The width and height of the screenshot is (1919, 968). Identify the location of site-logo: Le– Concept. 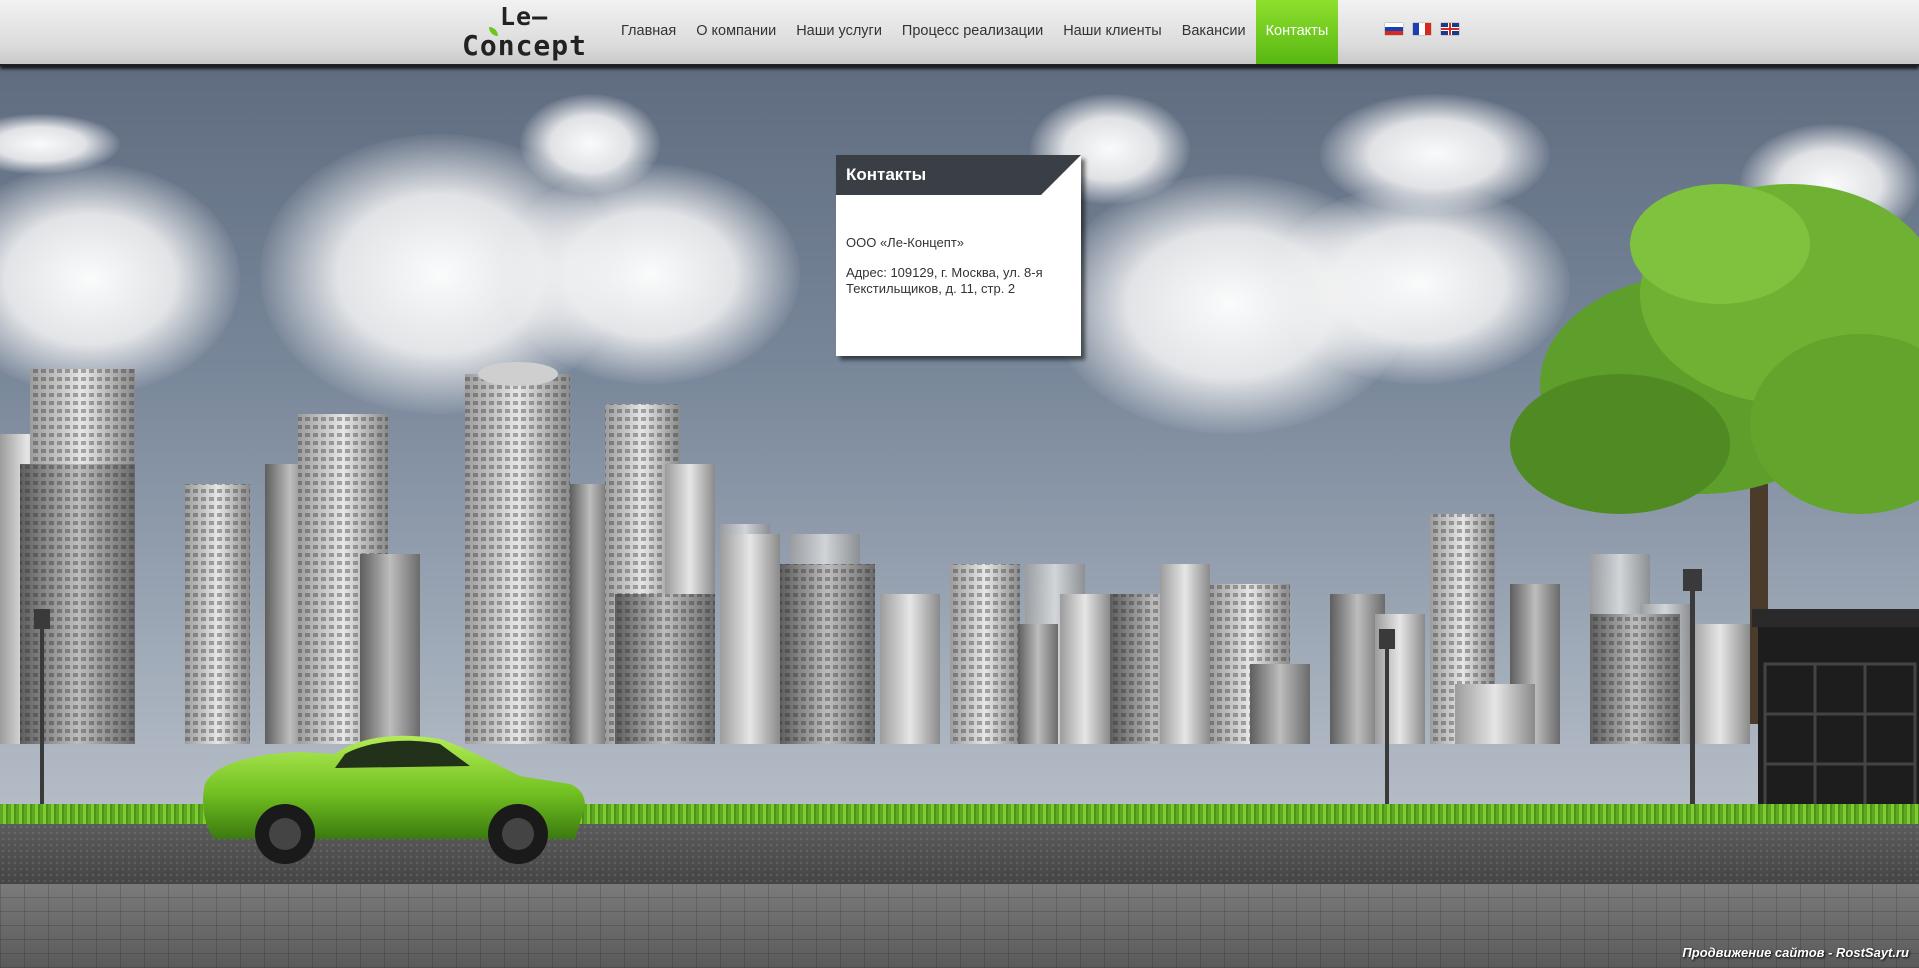
(525, 32).